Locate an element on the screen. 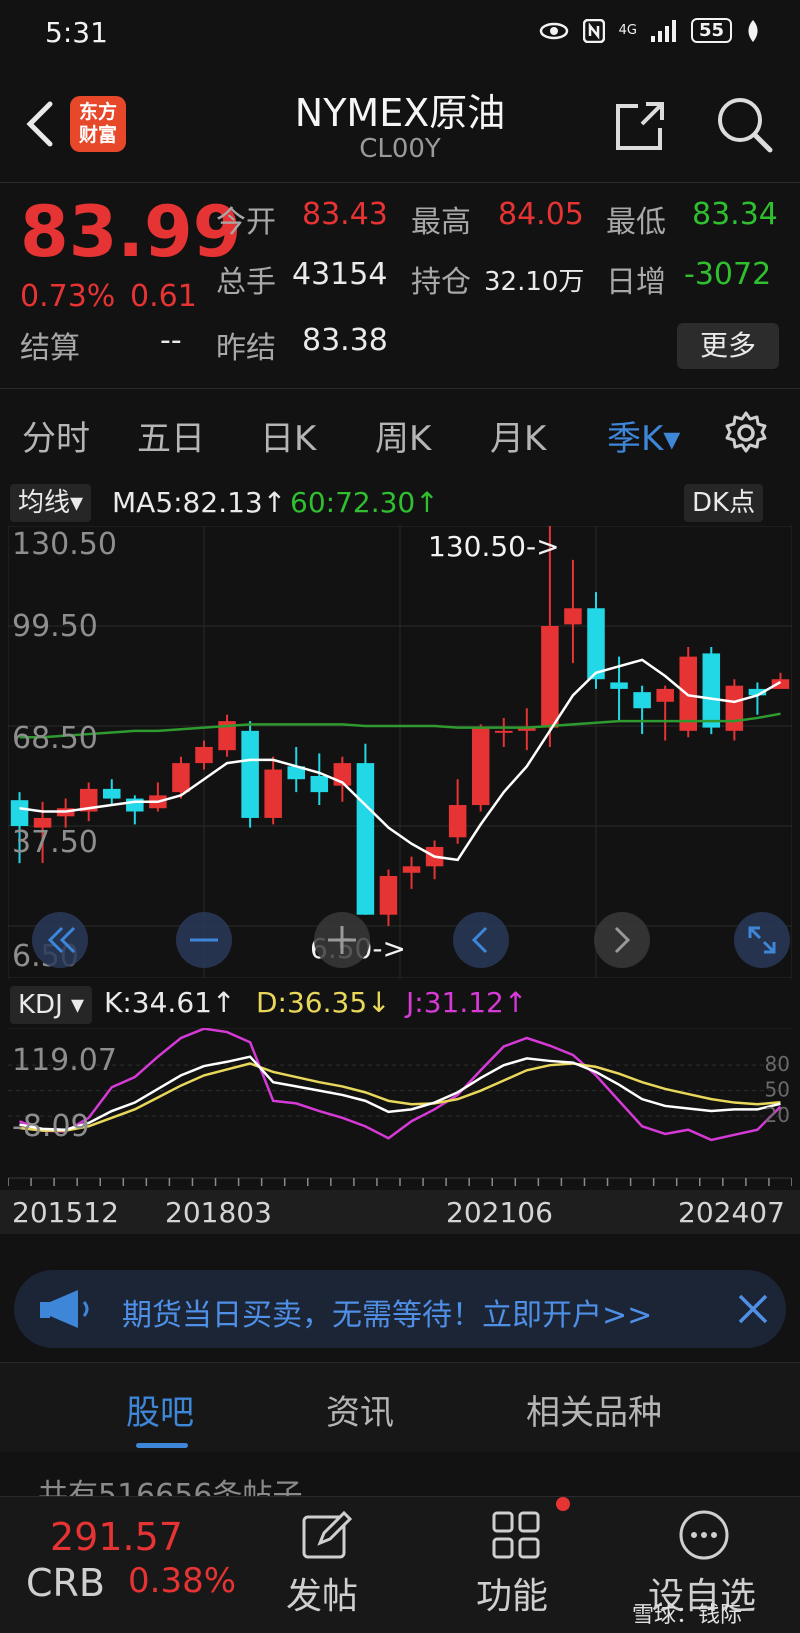 Image resolution: width=800 pixels, height=1633 pixels. main-indicator-selector: 均线▾ is located at coordinates (51, 503).